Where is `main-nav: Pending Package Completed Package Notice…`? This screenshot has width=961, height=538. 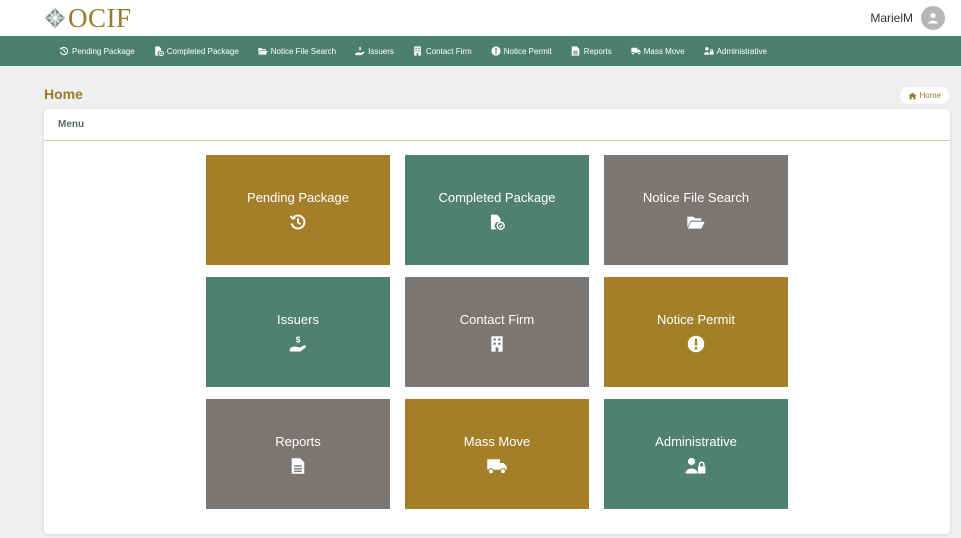
main-nav: Pending Package Completed Package Notice… is located at coordinates (480, 51).